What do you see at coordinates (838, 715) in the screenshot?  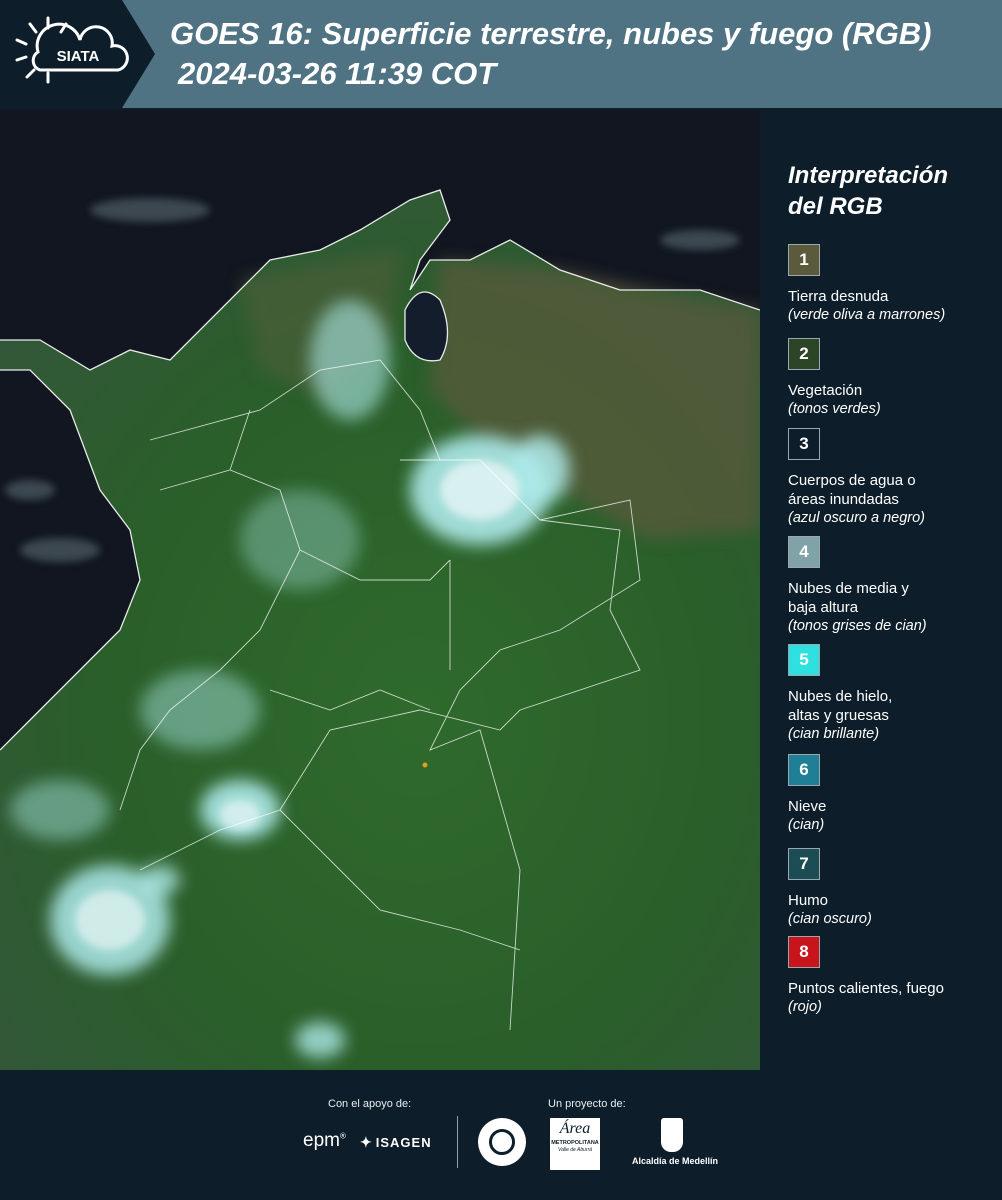 I see `legend-label-line2: altas y gruesas` at bounding box center [838, 715].